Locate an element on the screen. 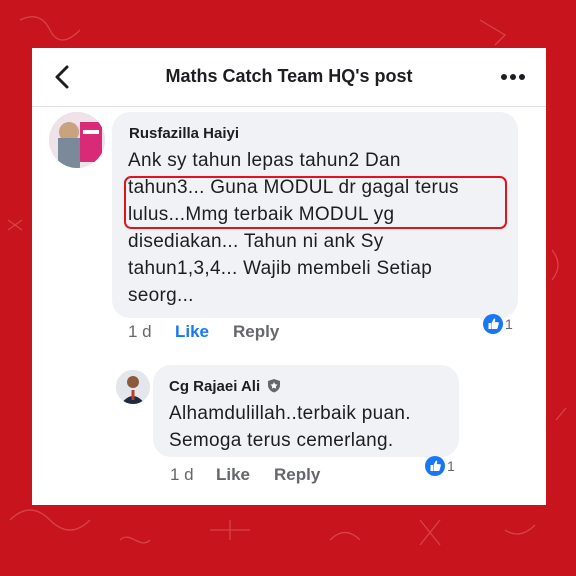 The height and width of the screenshot is (576, 576). reply-link: Reply is located at coordinates (256, 332).